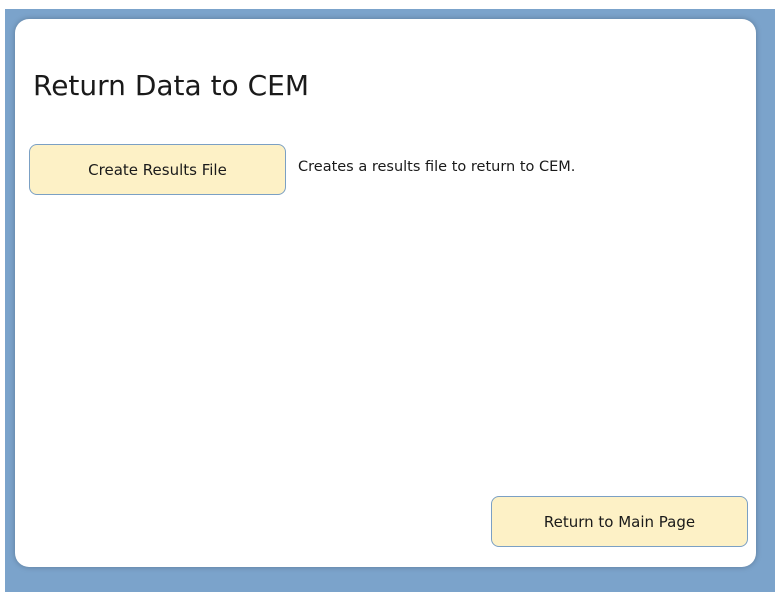  Describe the element at coordinates (171, 85) in the screenshot. I see `page-title: Return Data to CEM` at that location.